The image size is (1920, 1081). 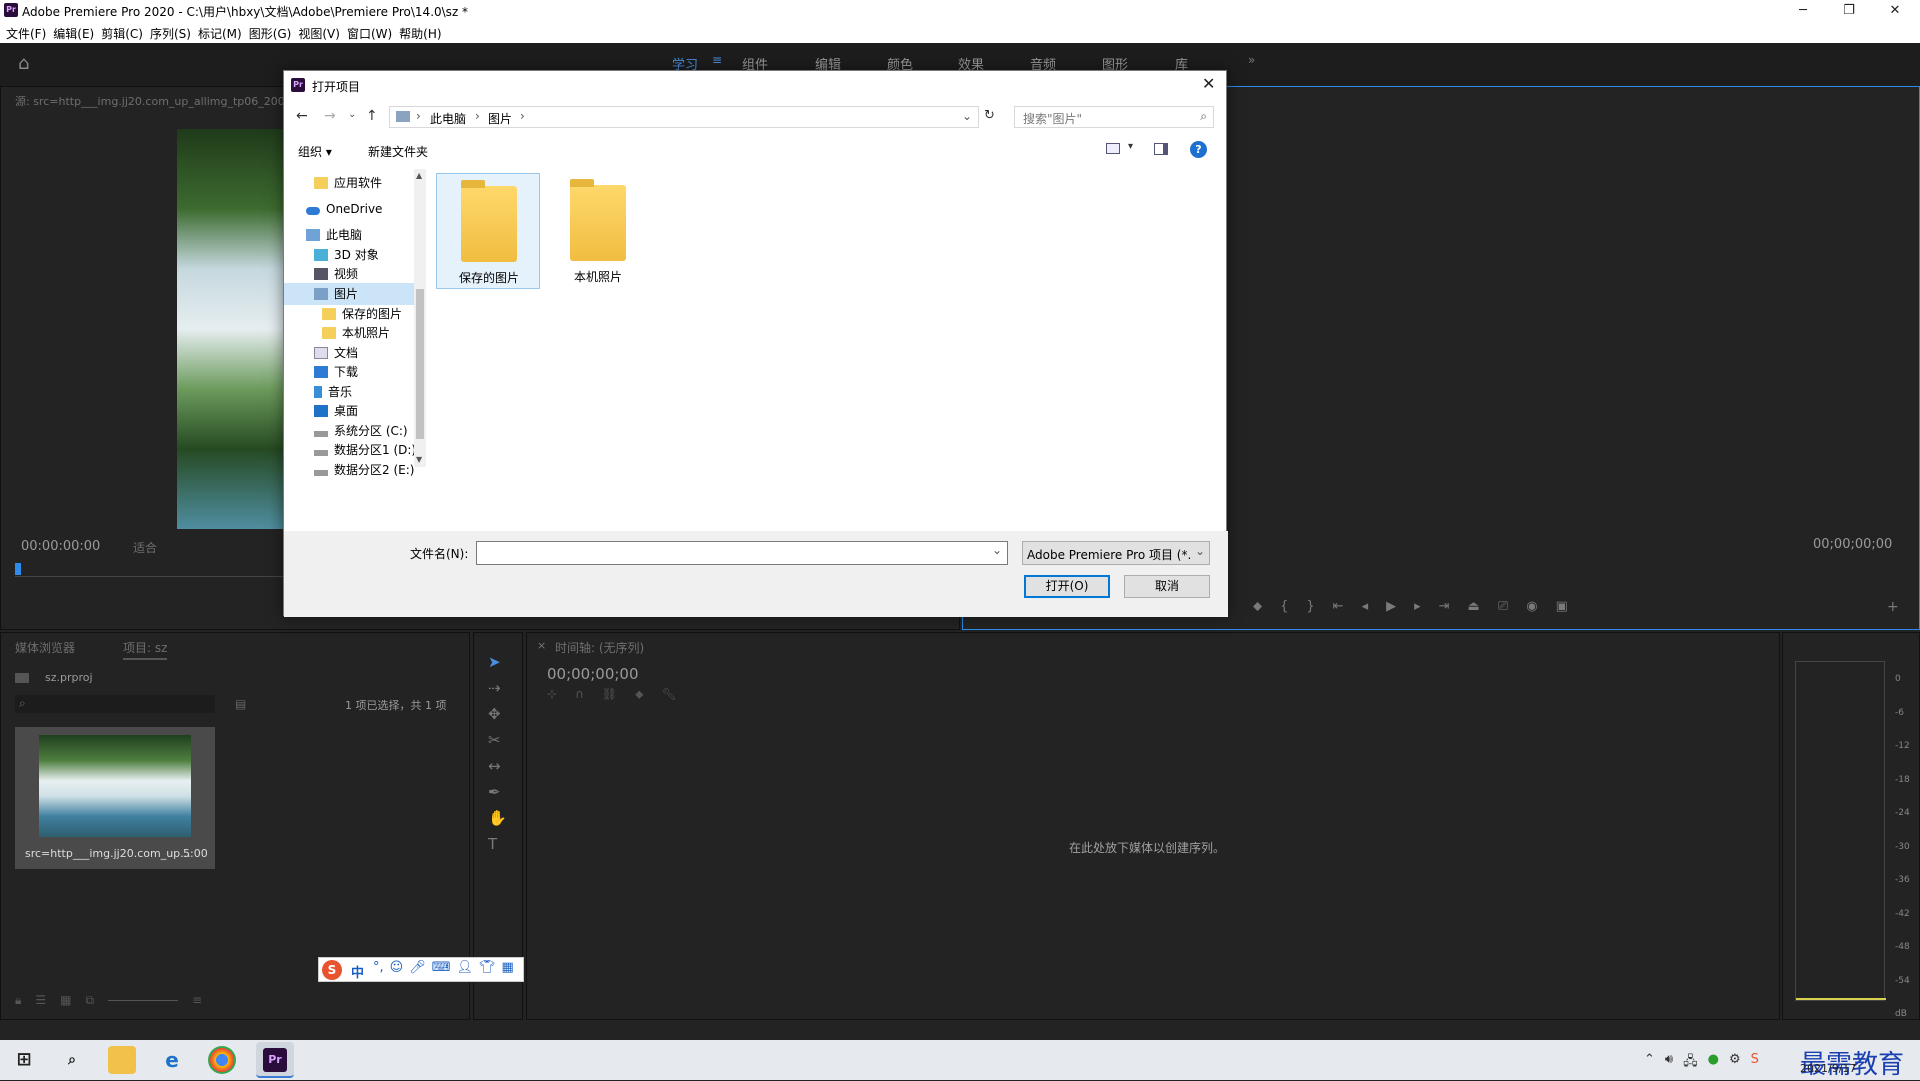 I want to click on project-clip-item: src=http___img.jj20.com_up... 5:00, so click(x=115, y=798).